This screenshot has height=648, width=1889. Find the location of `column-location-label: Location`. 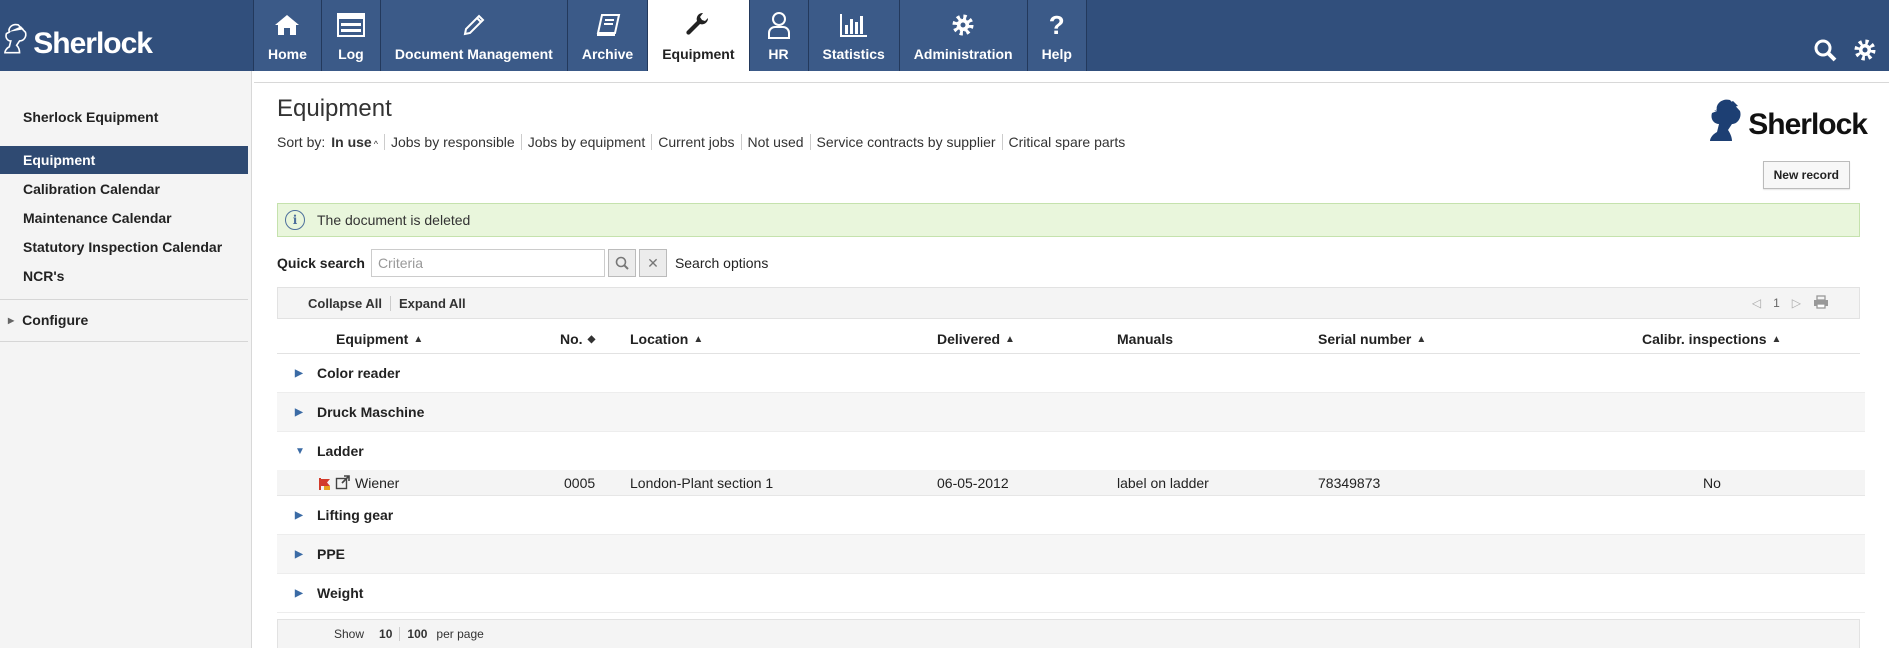

column-location-label: Location is located at coordinates (659, 339).